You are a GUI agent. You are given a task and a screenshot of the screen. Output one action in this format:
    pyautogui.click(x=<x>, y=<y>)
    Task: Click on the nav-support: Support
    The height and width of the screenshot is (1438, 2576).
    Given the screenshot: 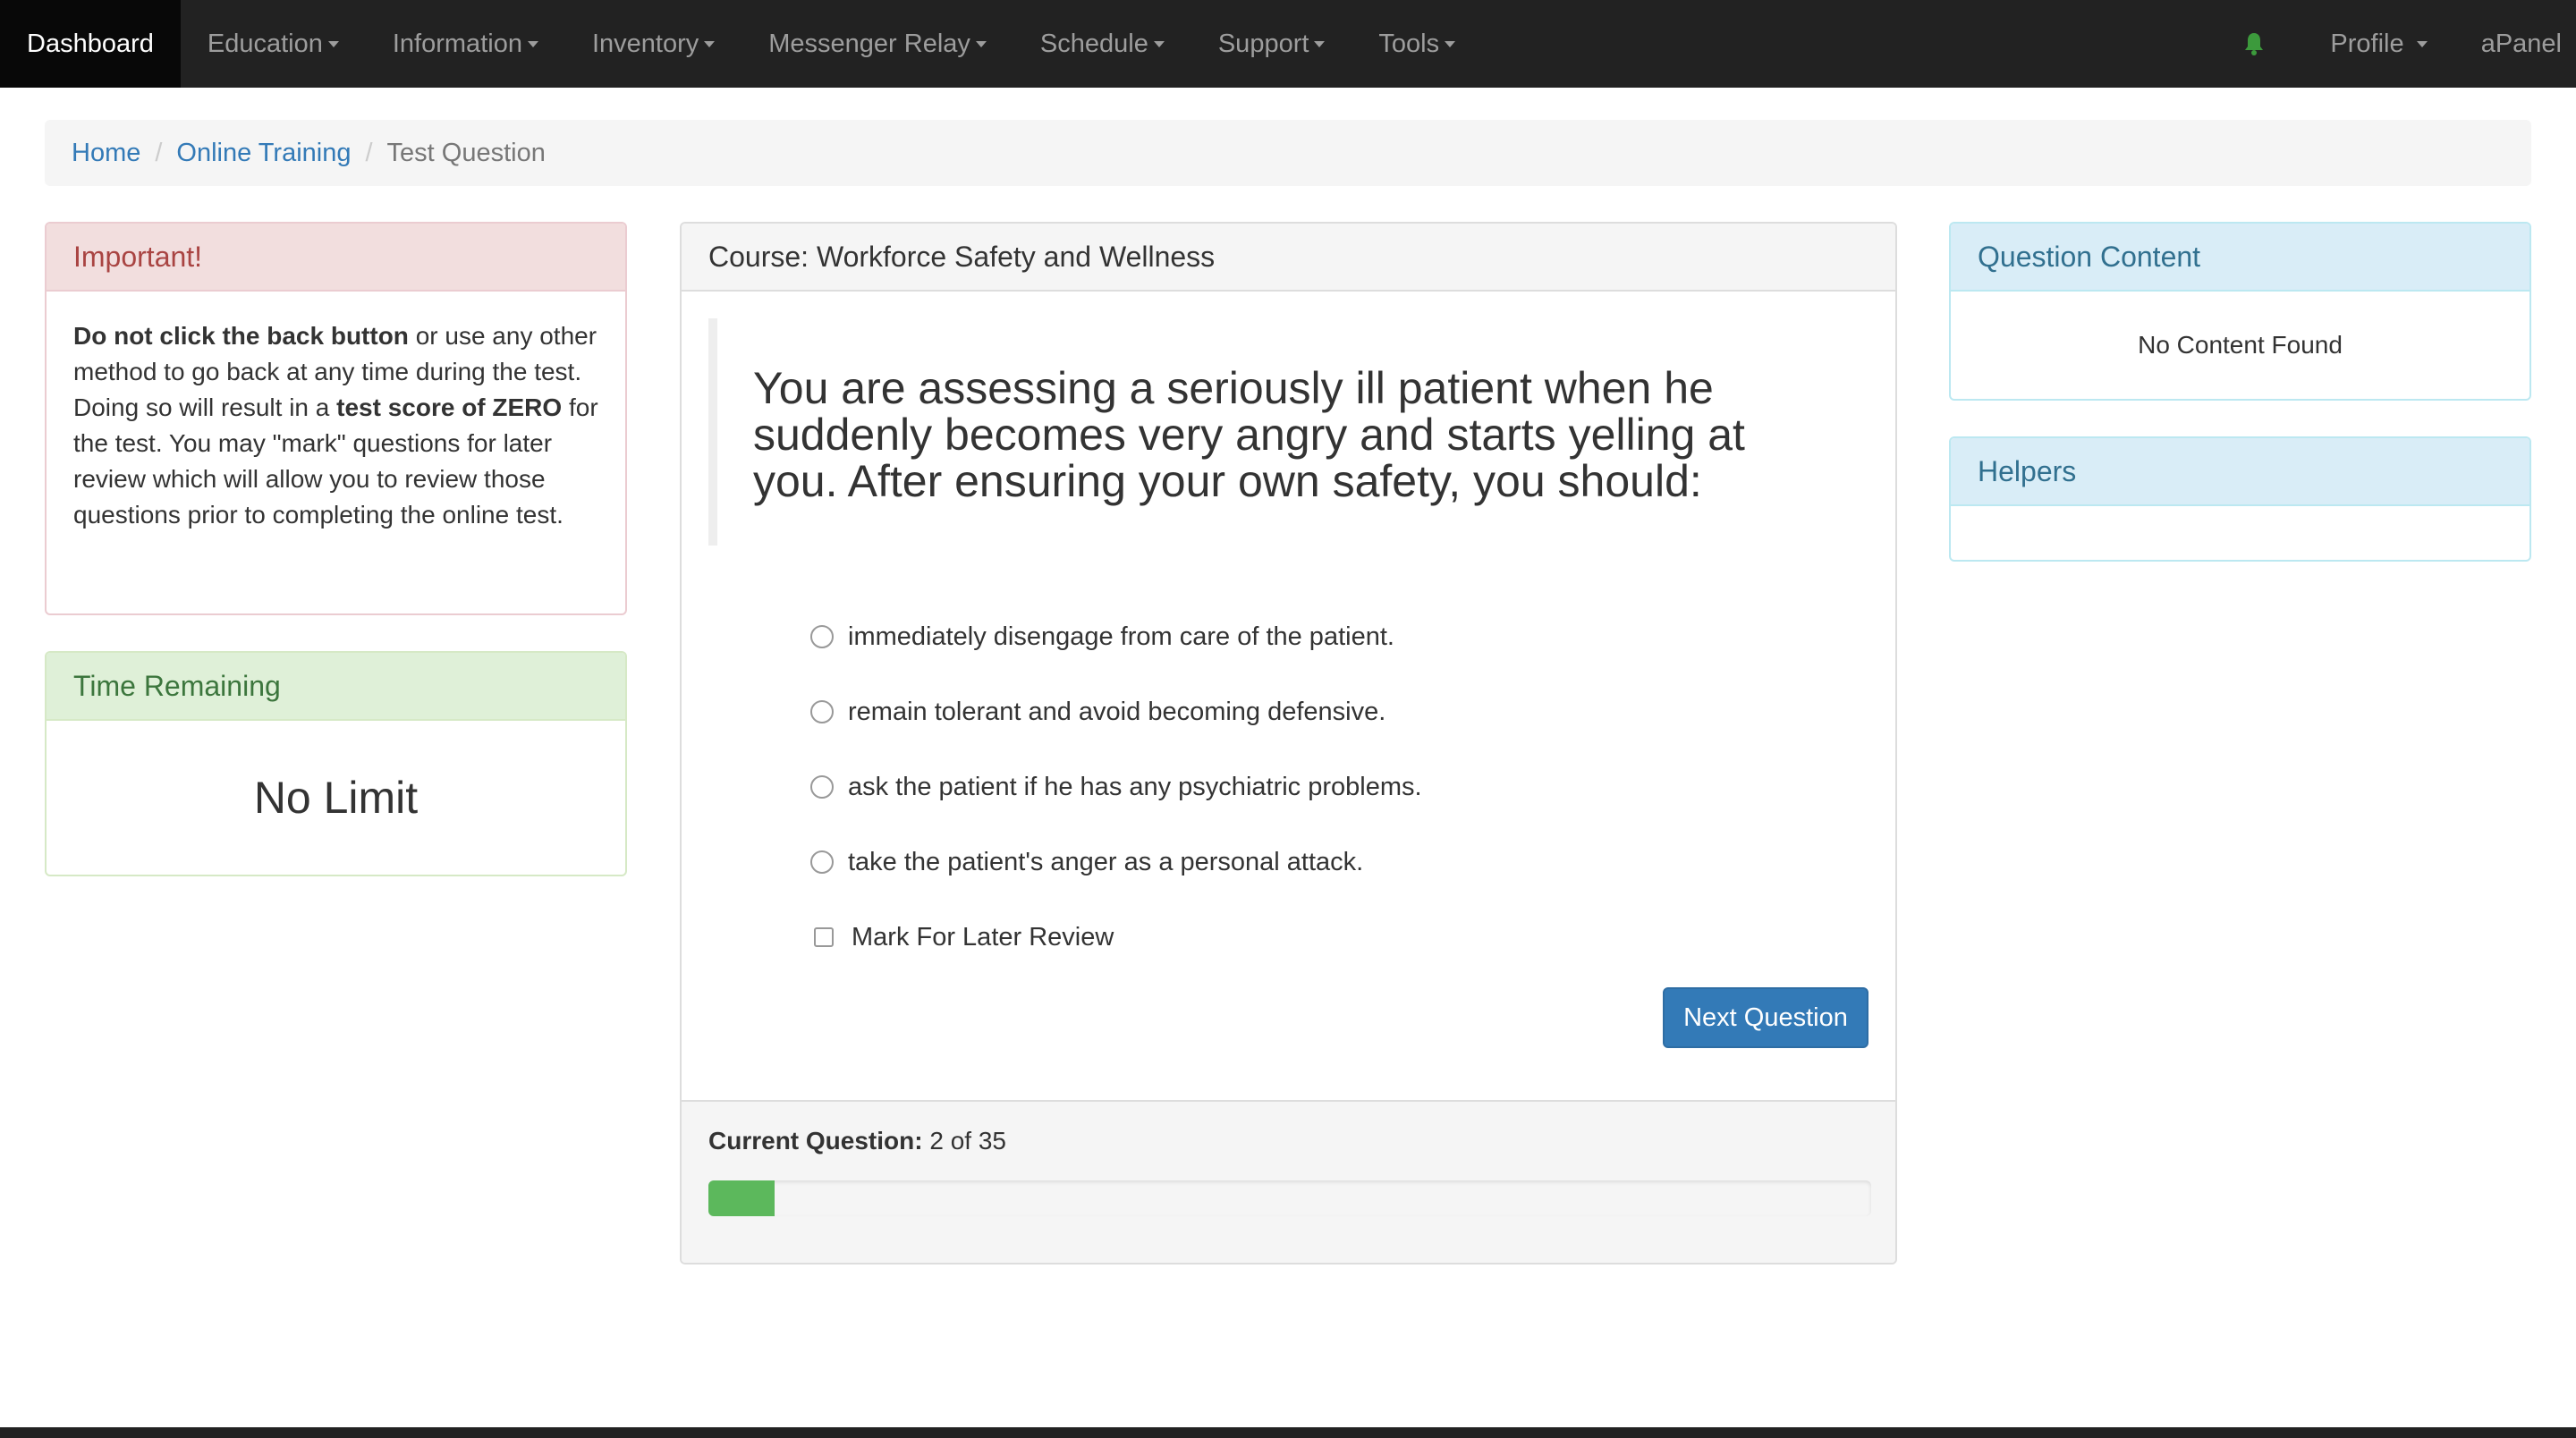 What is the action you would take?
    pyautogui.click(x=1271, y=44)
    